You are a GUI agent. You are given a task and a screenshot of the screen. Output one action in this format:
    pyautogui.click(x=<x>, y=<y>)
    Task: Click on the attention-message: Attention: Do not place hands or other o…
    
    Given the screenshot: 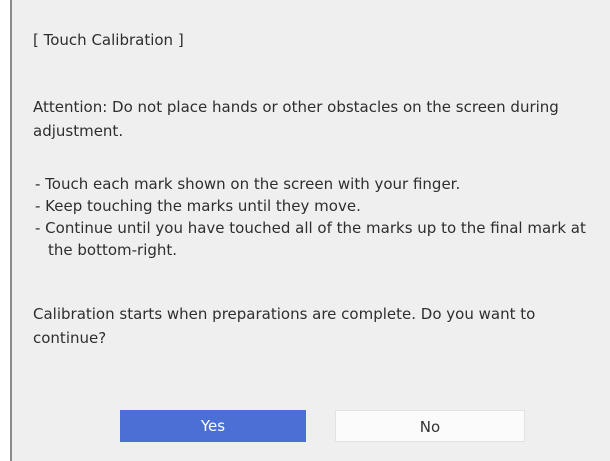 What is the action you would take?
    pyautogui.click(x=296, y=119)
    